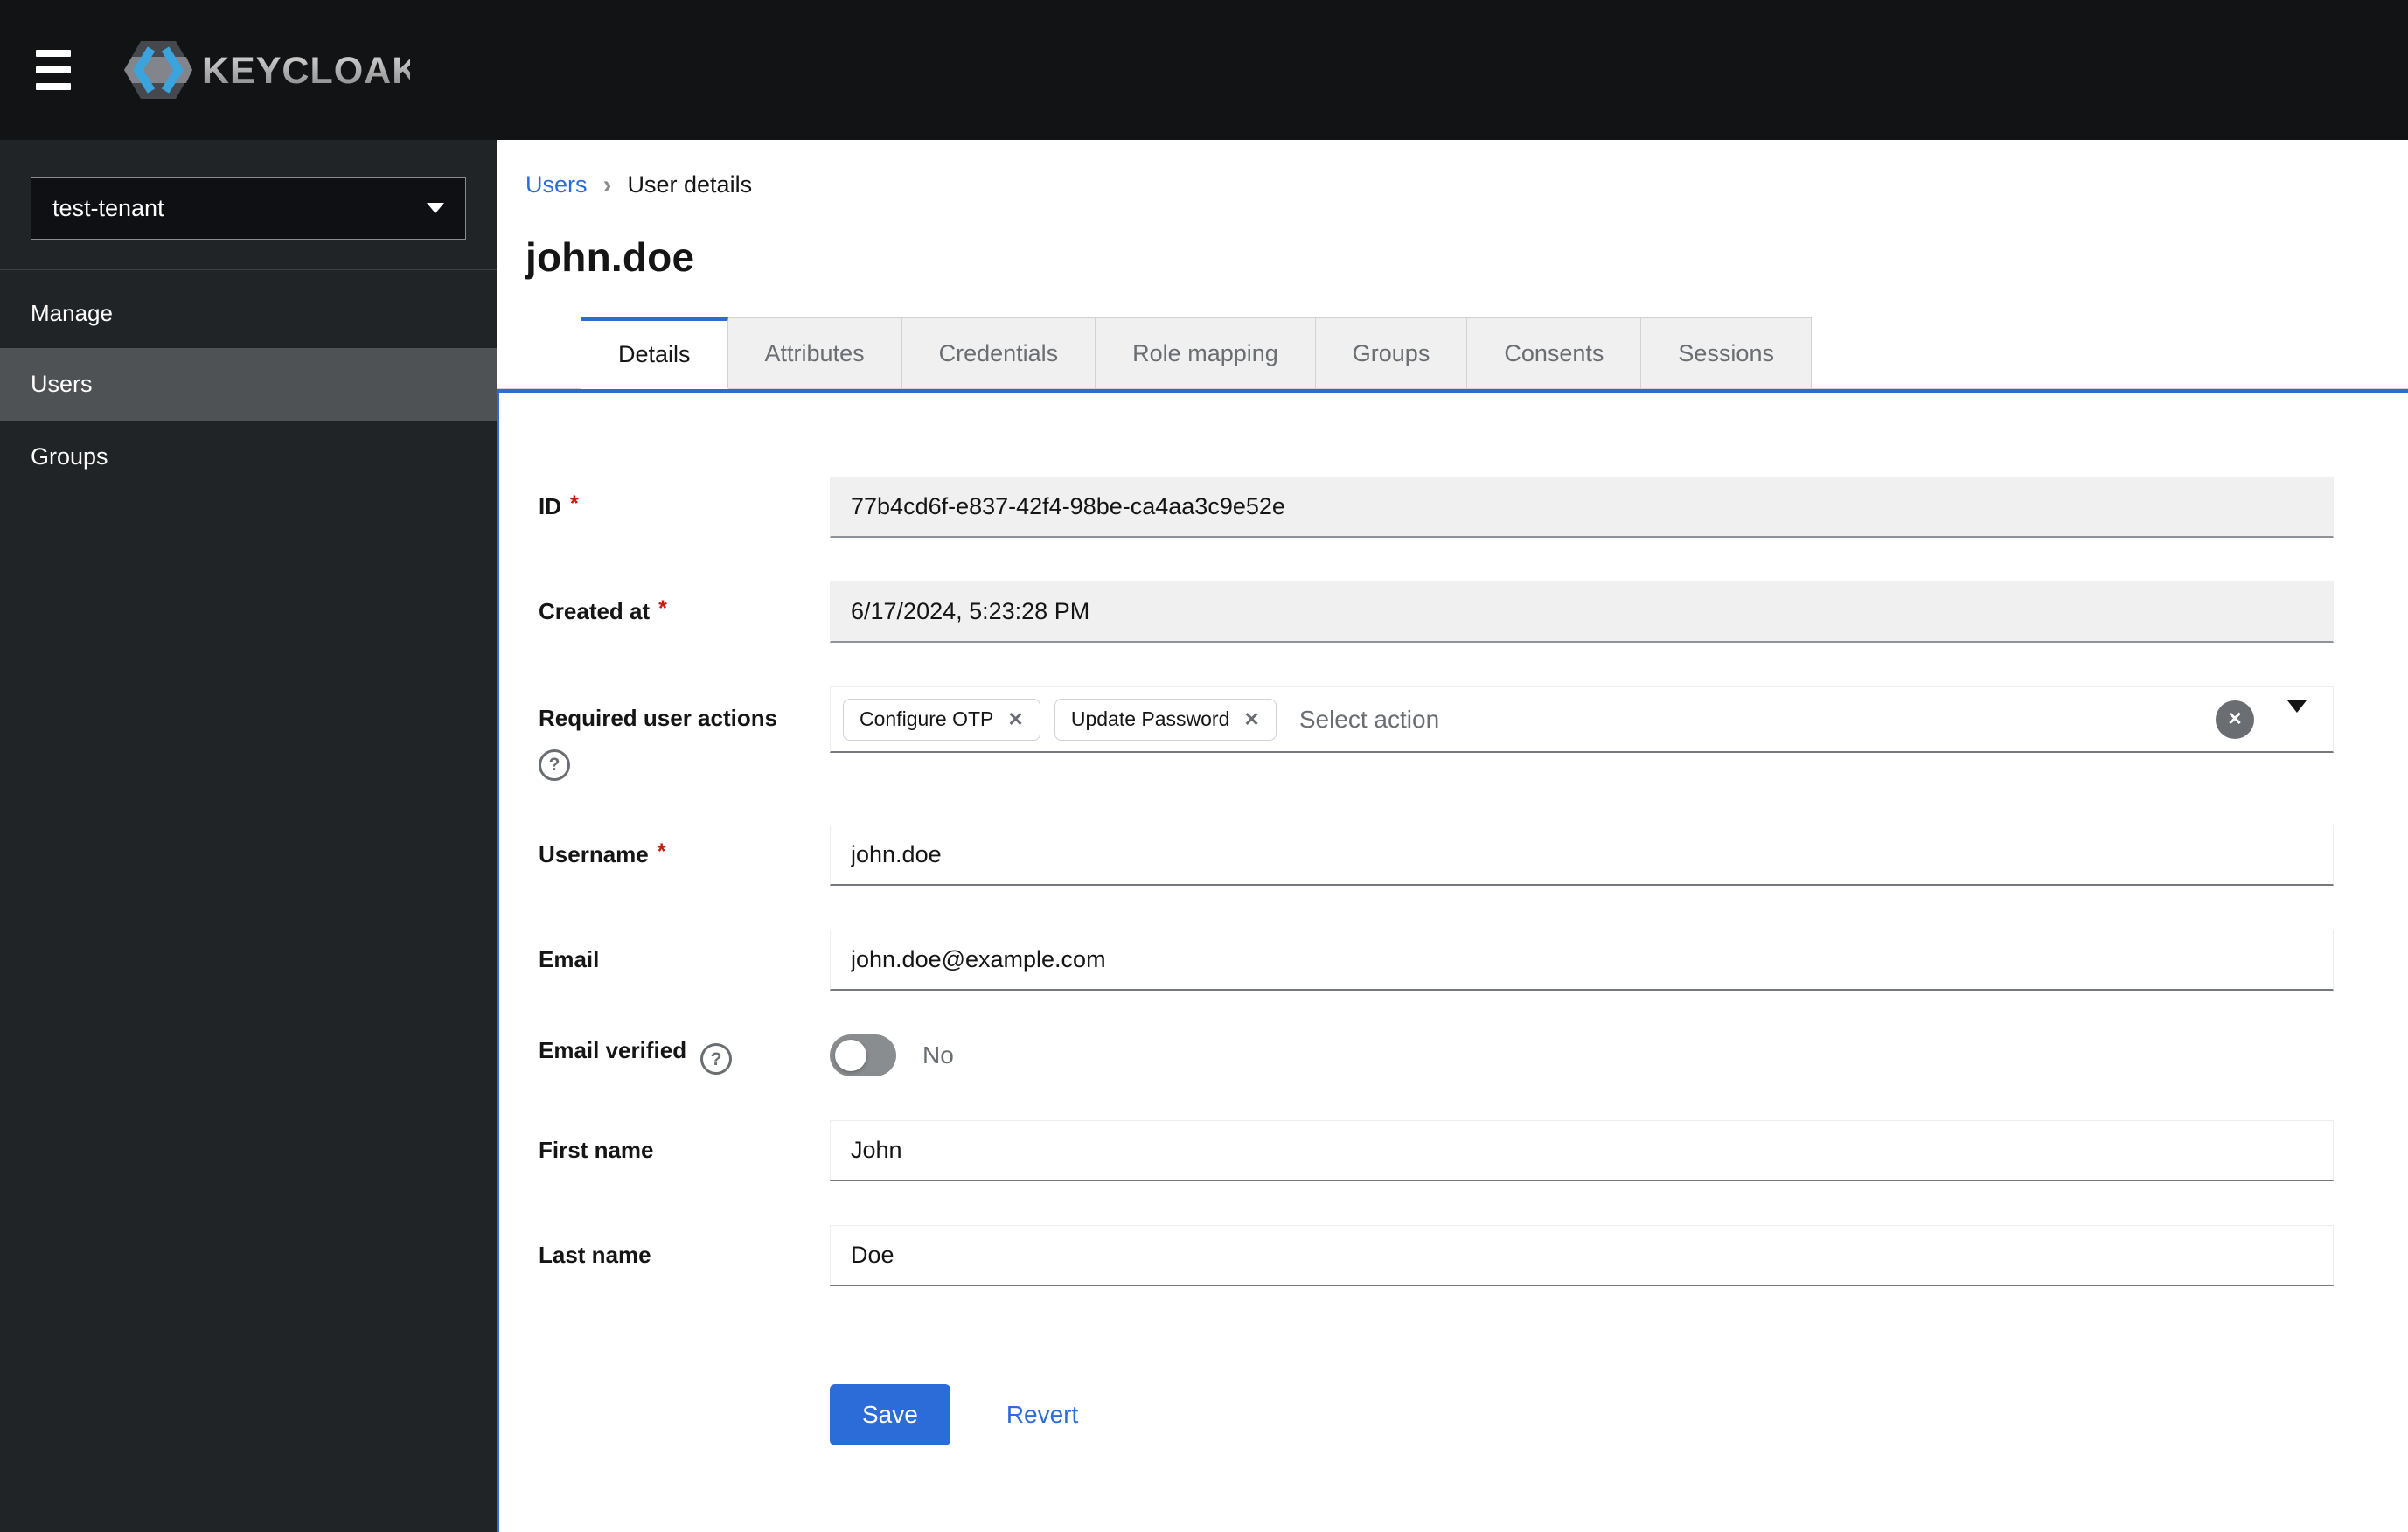 Image resolution: width=2408 pixels, height=1532 pixels. I want to click on tab-sessions: Sessions, so click(1726, 353).